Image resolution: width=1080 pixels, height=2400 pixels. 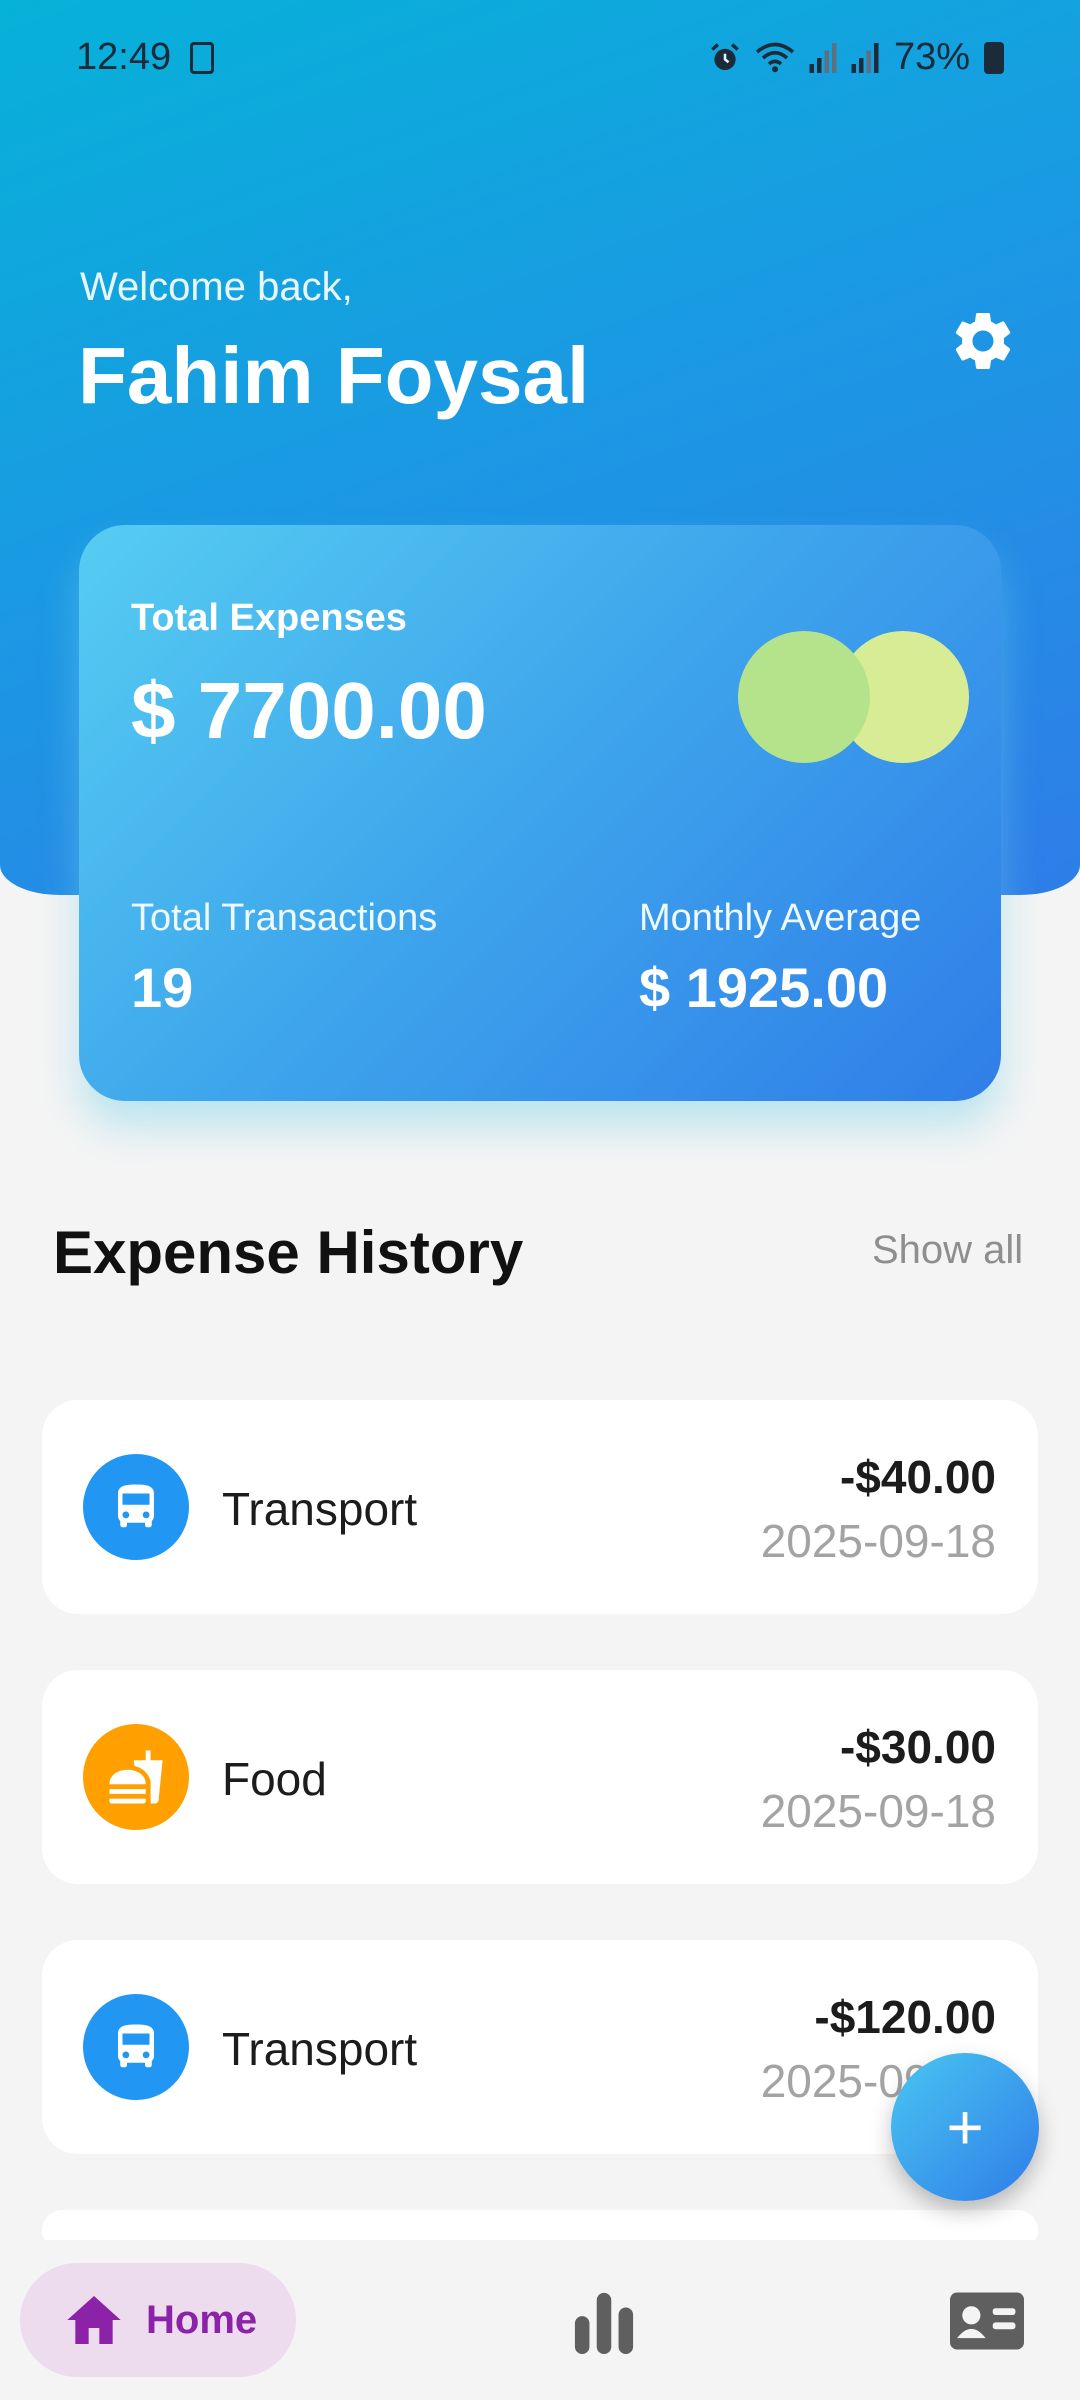 I want to click on transaction-amount: -$30.00, so click(x=917, y=1747).